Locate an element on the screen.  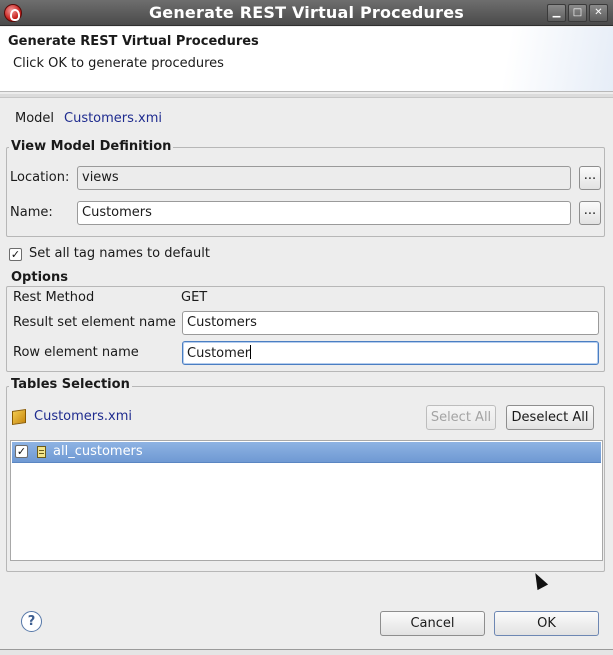
row-element-label: Row element name is located at coordinates (76, 352).